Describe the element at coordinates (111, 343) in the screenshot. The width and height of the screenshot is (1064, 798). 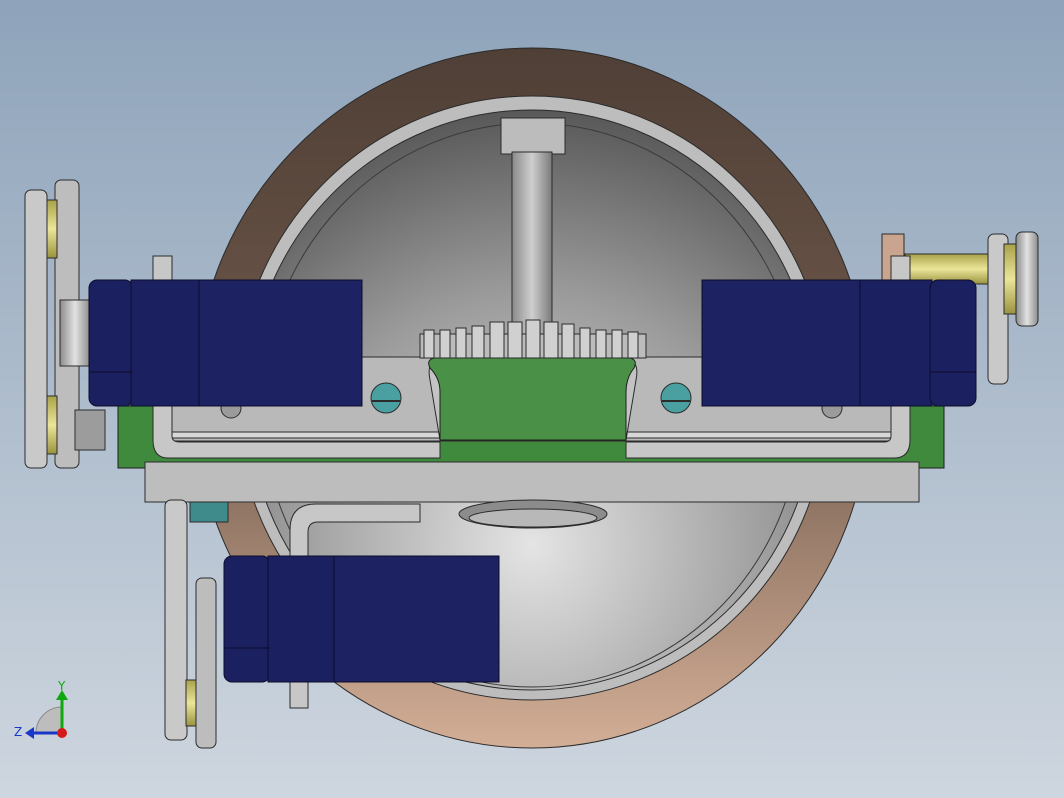
I see `left-motor-cap` at that location.